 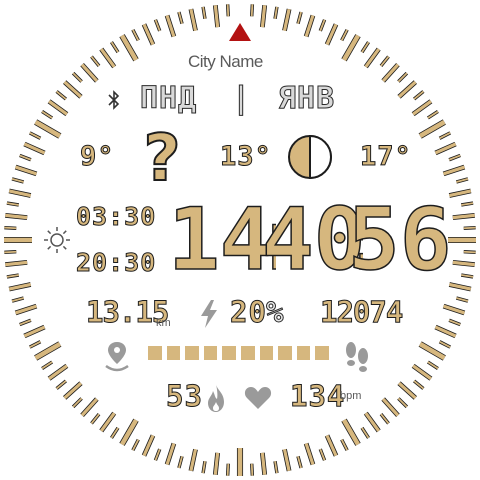 I want to click on steps-value: 12074, so click(x=361, y=312).